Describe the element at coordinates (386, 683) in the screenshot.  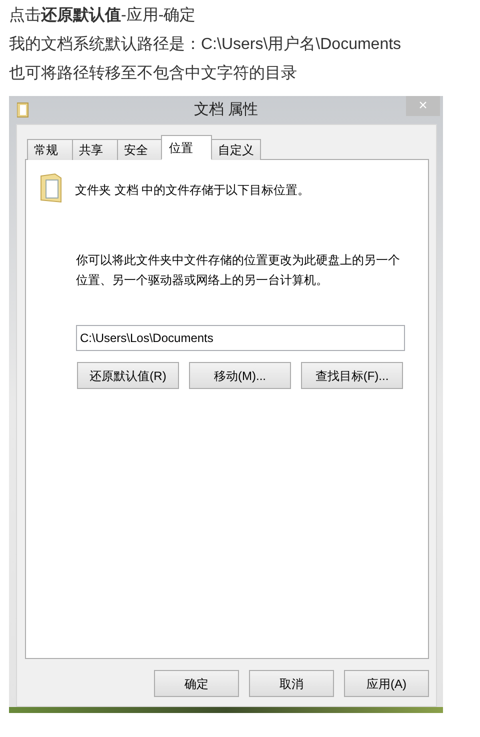
I see `dialog-button: 应用(A)` at that location.